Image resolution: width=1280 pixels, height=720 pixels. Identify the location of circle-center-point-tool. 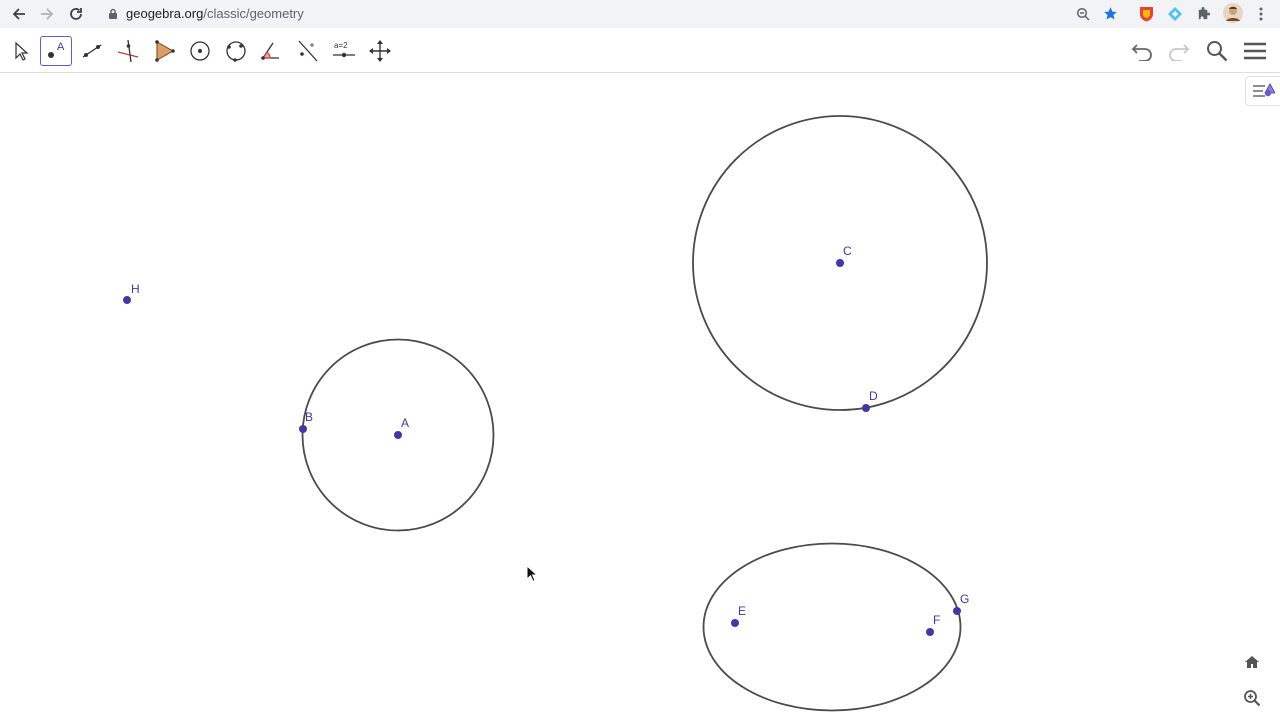
(200, 51).